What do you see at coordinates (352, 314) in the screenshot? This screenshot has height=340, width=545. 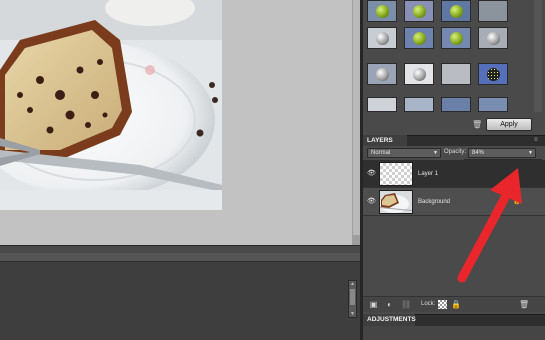 I see `scroll-down-icon: ▼` at bounding box center [352, 314].